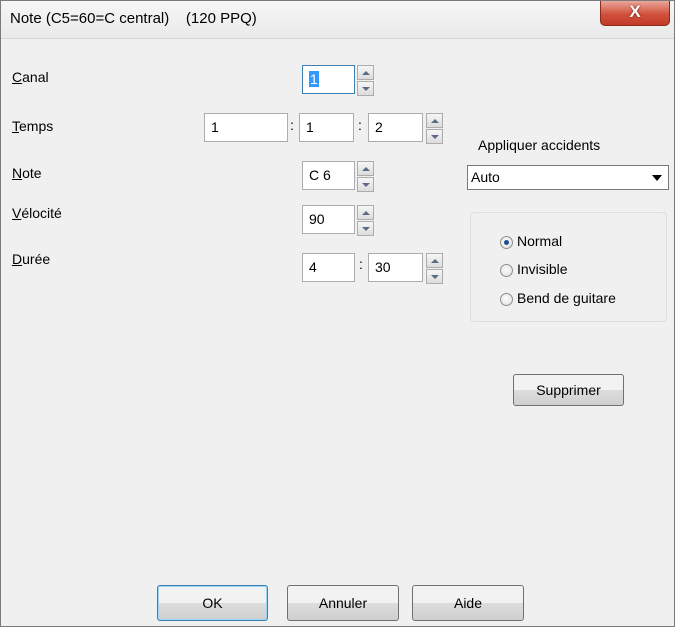  What do you see at coordinates (365, 72) in the screenshot?
I see `canal-spin-up-icon` at bounding box center [365, 72].